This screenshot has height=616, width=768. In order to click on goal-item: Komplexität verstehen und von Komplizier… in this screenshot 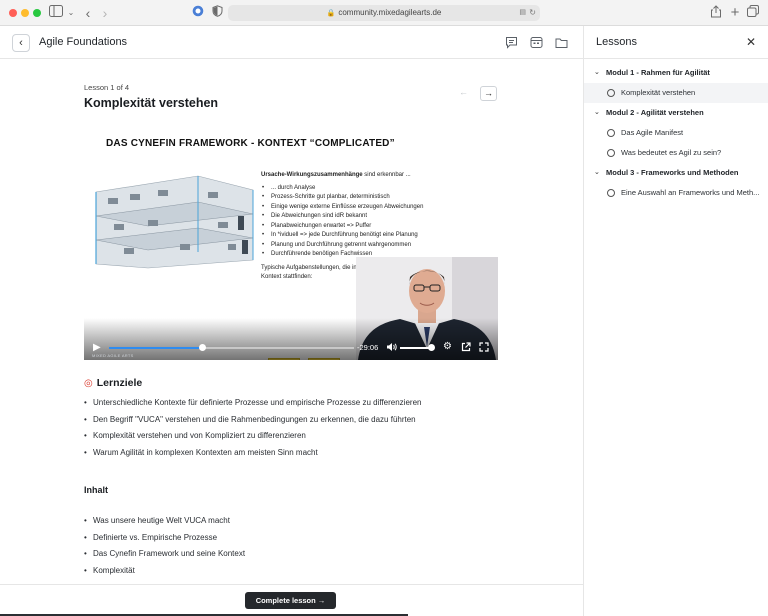, I will do `click(324, 436)`.